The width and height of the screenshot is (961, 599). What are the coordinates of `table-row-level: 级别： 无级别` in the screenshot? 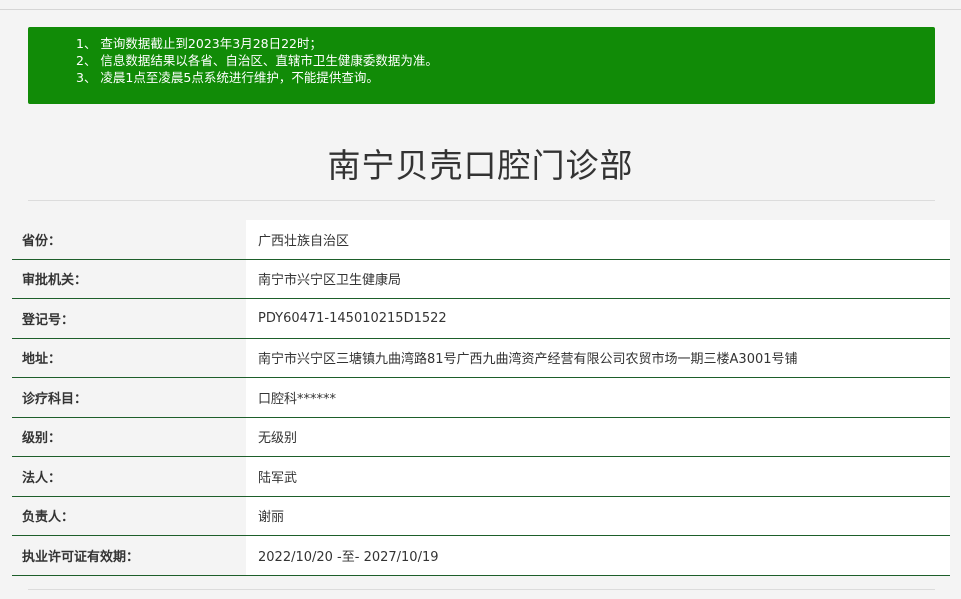 It's located at (481, 437).